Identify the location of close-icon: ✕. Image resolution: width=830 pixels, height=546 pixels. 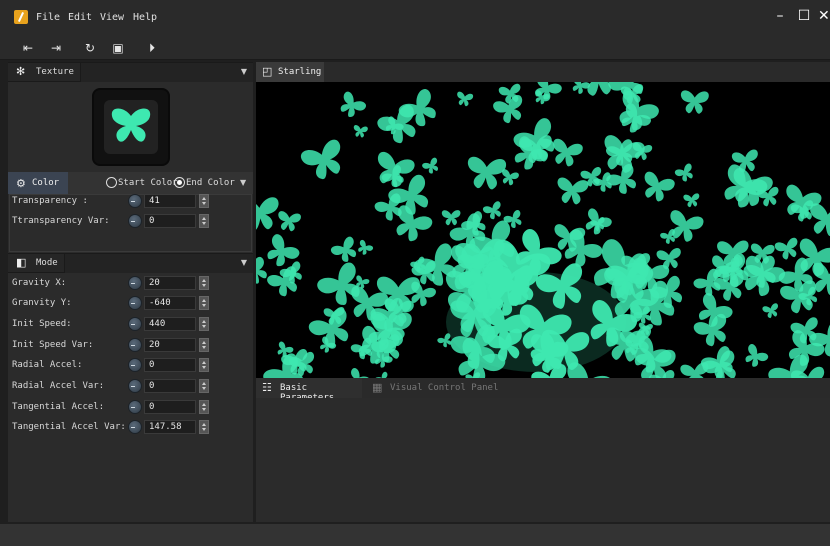
(824, 16).